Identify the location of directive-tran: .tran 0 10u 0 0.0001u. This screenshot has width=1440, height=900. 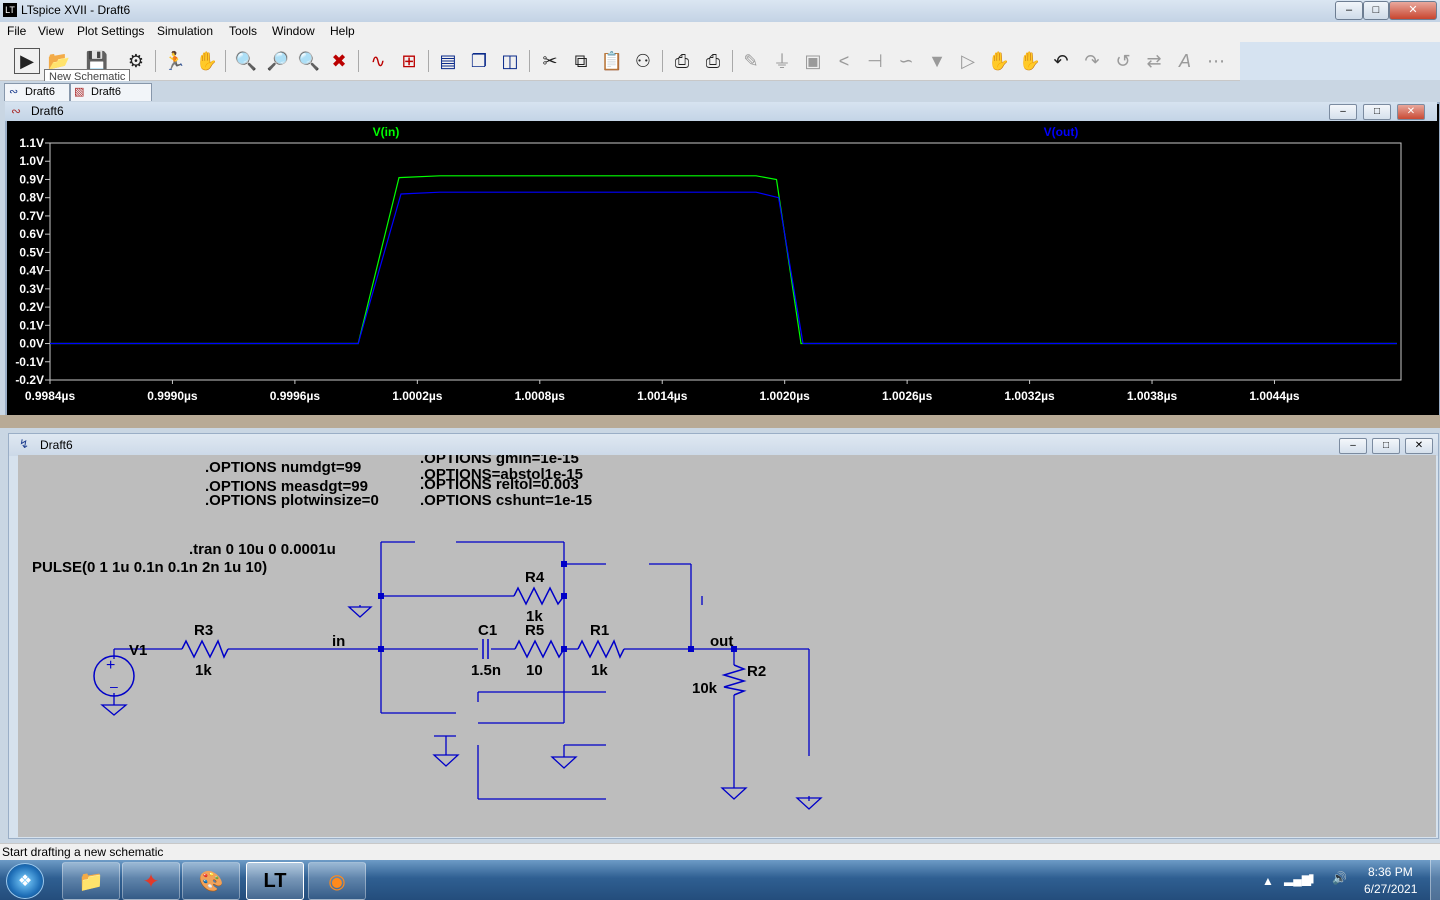
(262, 549).